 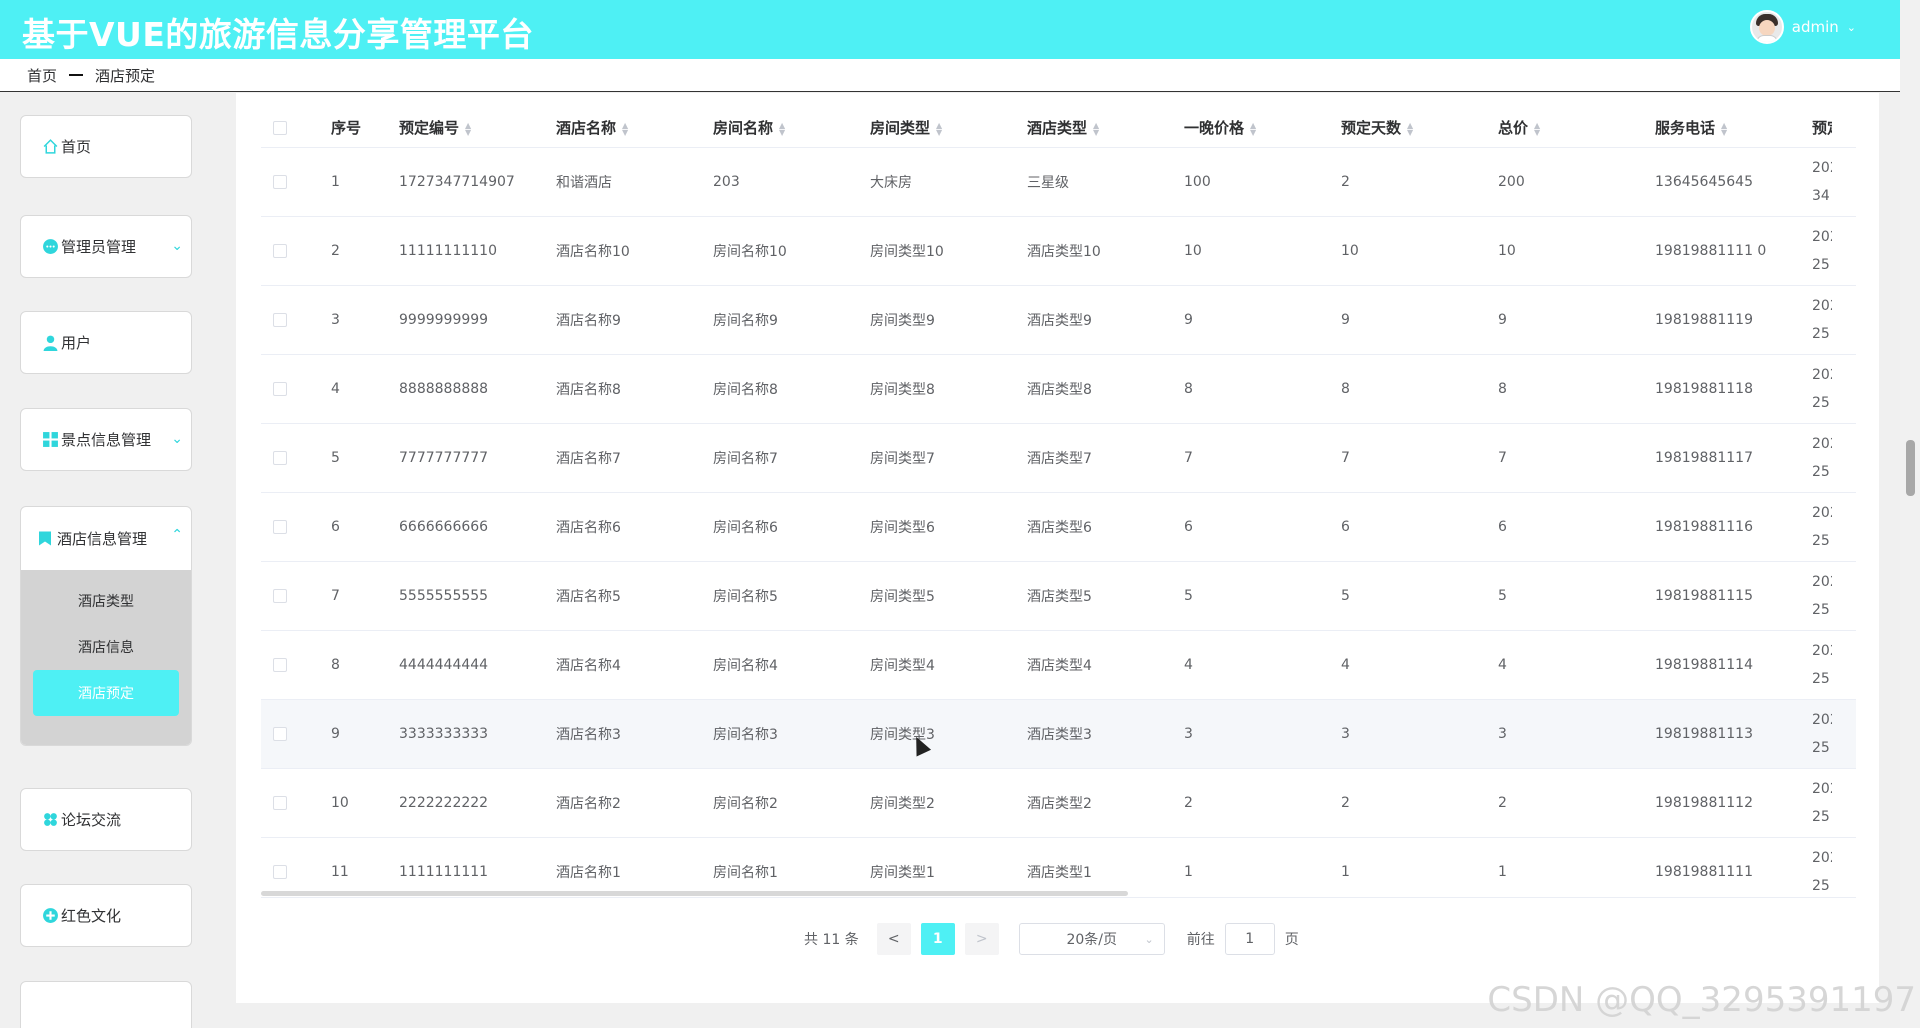 I want to click on column-header: 预定编号 ▲ ▼, so click(x=467, y=127).